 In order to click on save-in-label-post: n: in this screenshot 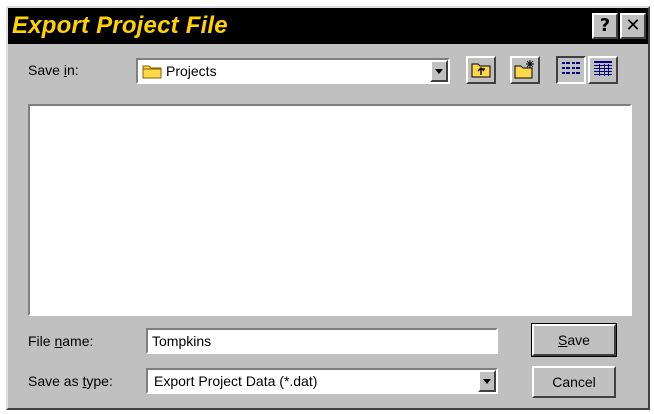, I will do `click(72, 70)`.